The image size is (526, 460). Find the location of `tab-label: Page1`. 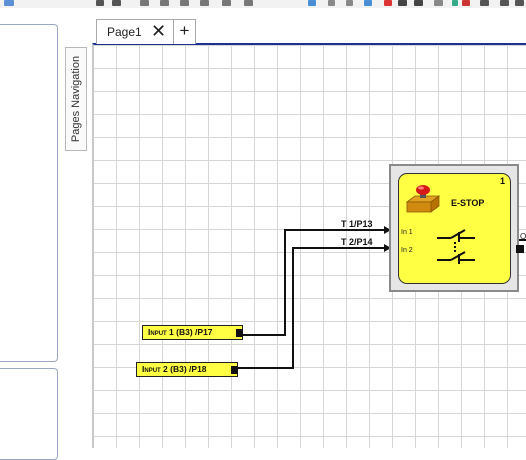

tab-label: Page1 is located at coordinates (124, 32).